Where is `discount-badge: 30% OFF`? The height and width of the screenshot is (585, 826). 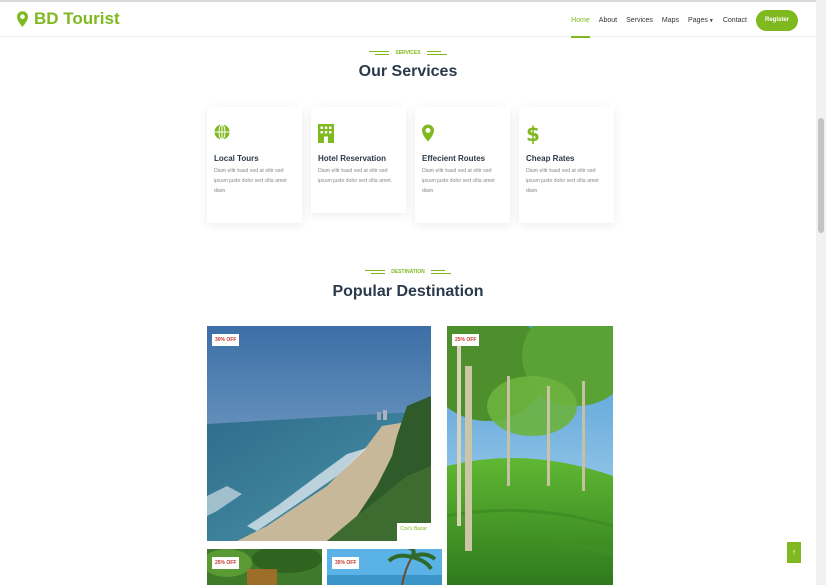
discount-badge: 30% OFF is located at coordinates (226, 340).